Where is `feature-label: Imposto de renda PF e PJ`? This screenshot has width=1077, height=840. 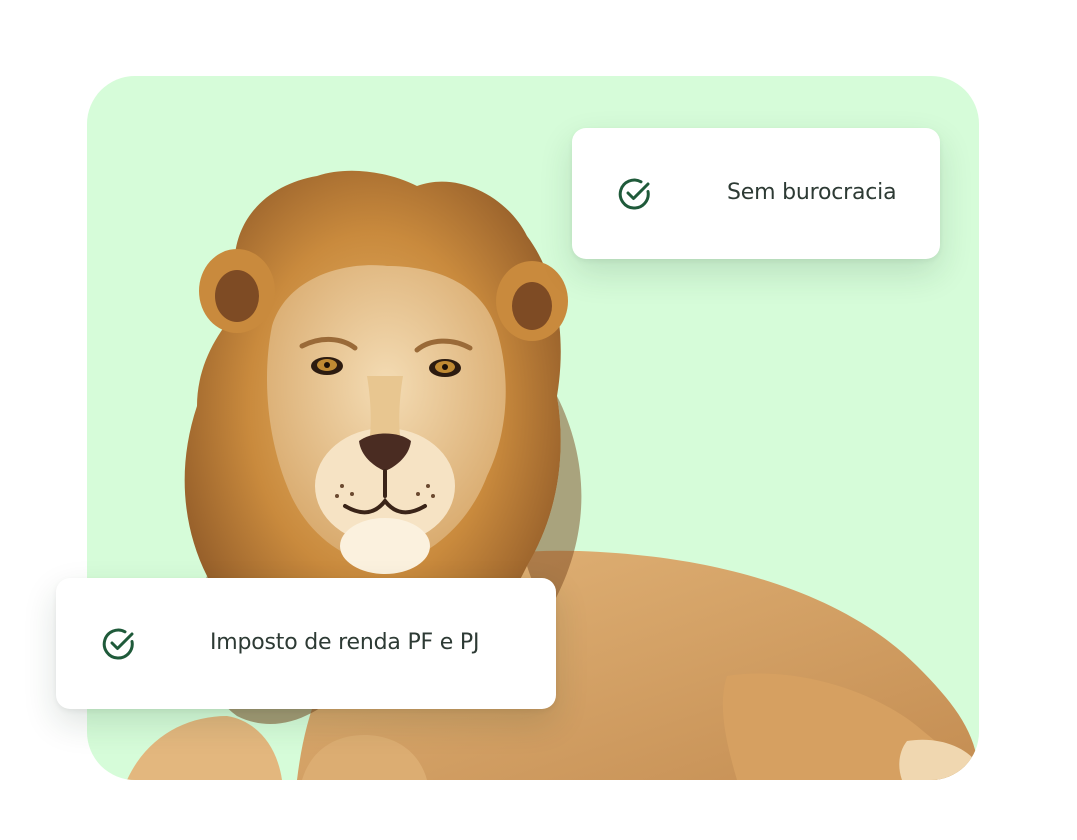 feature-label: Imposto de renda PF e PJ is located at coordinates (345, 642).